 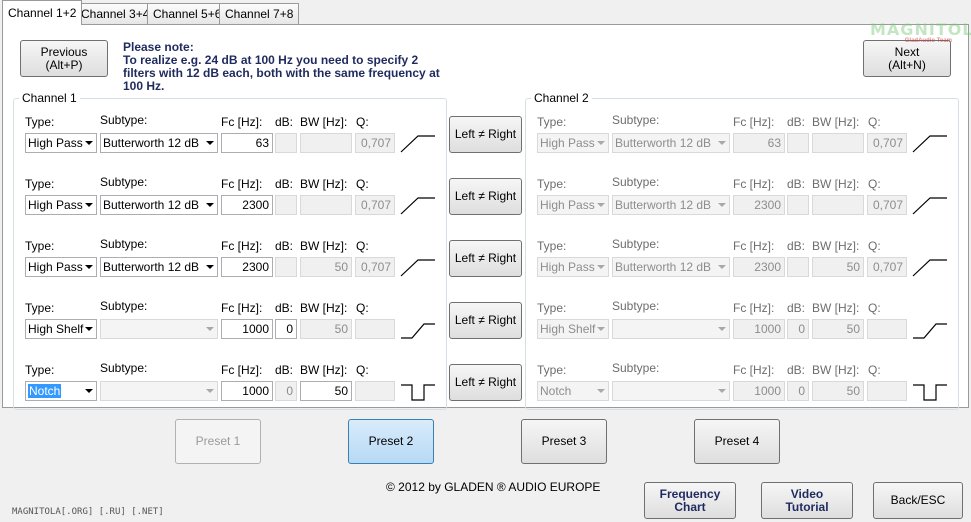 What do you see at coordinates (573, 267) in the screenshot?
I see `channel2-row3-type-select: High Pass` at bounding box center [573, 267].